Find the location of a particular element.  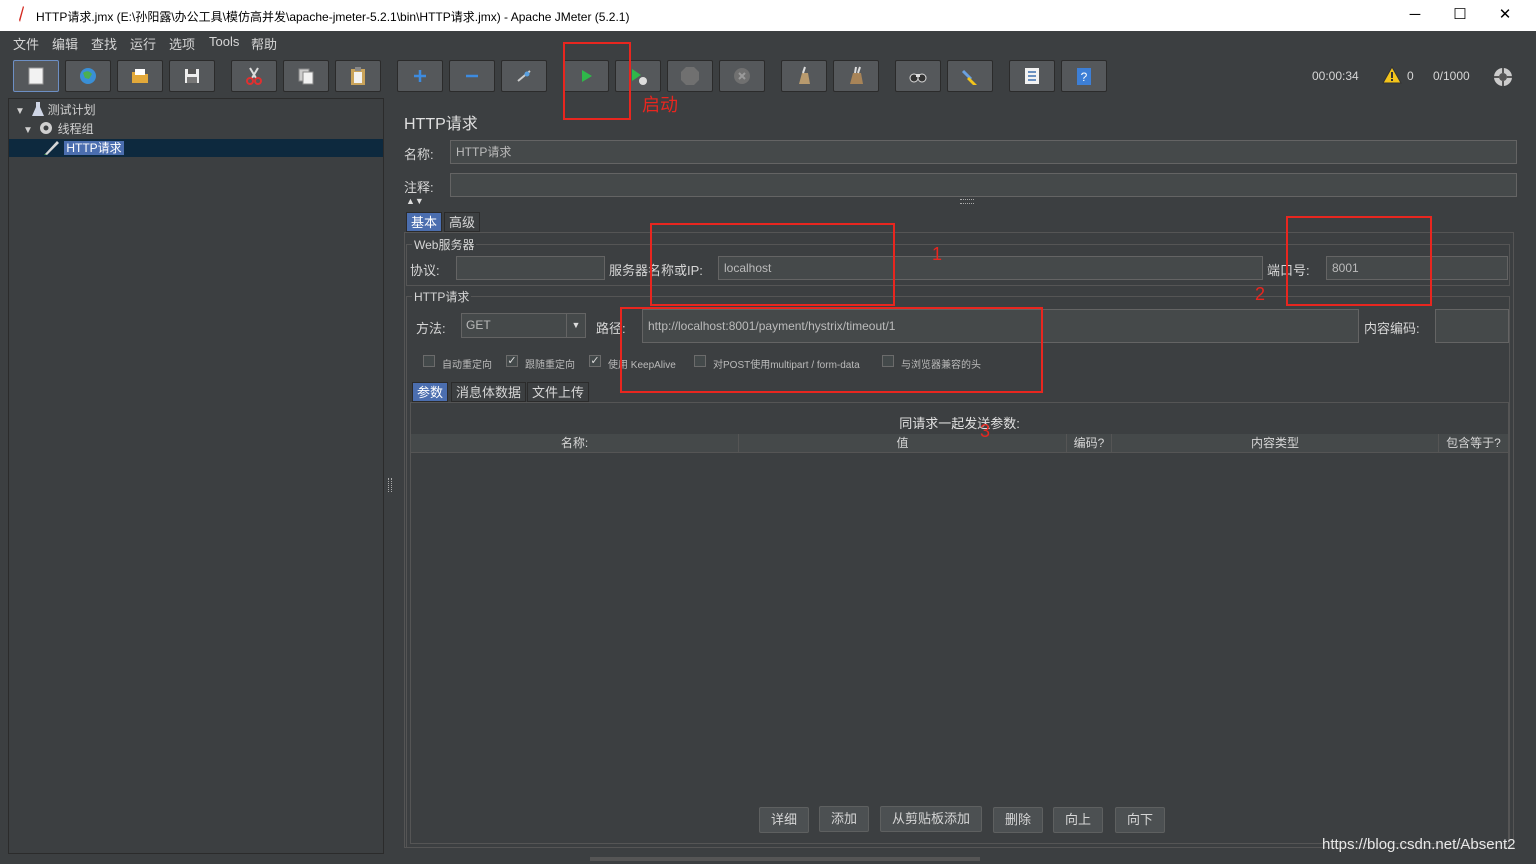

protocol-label: 协议: is located at coordinates (425, 270).